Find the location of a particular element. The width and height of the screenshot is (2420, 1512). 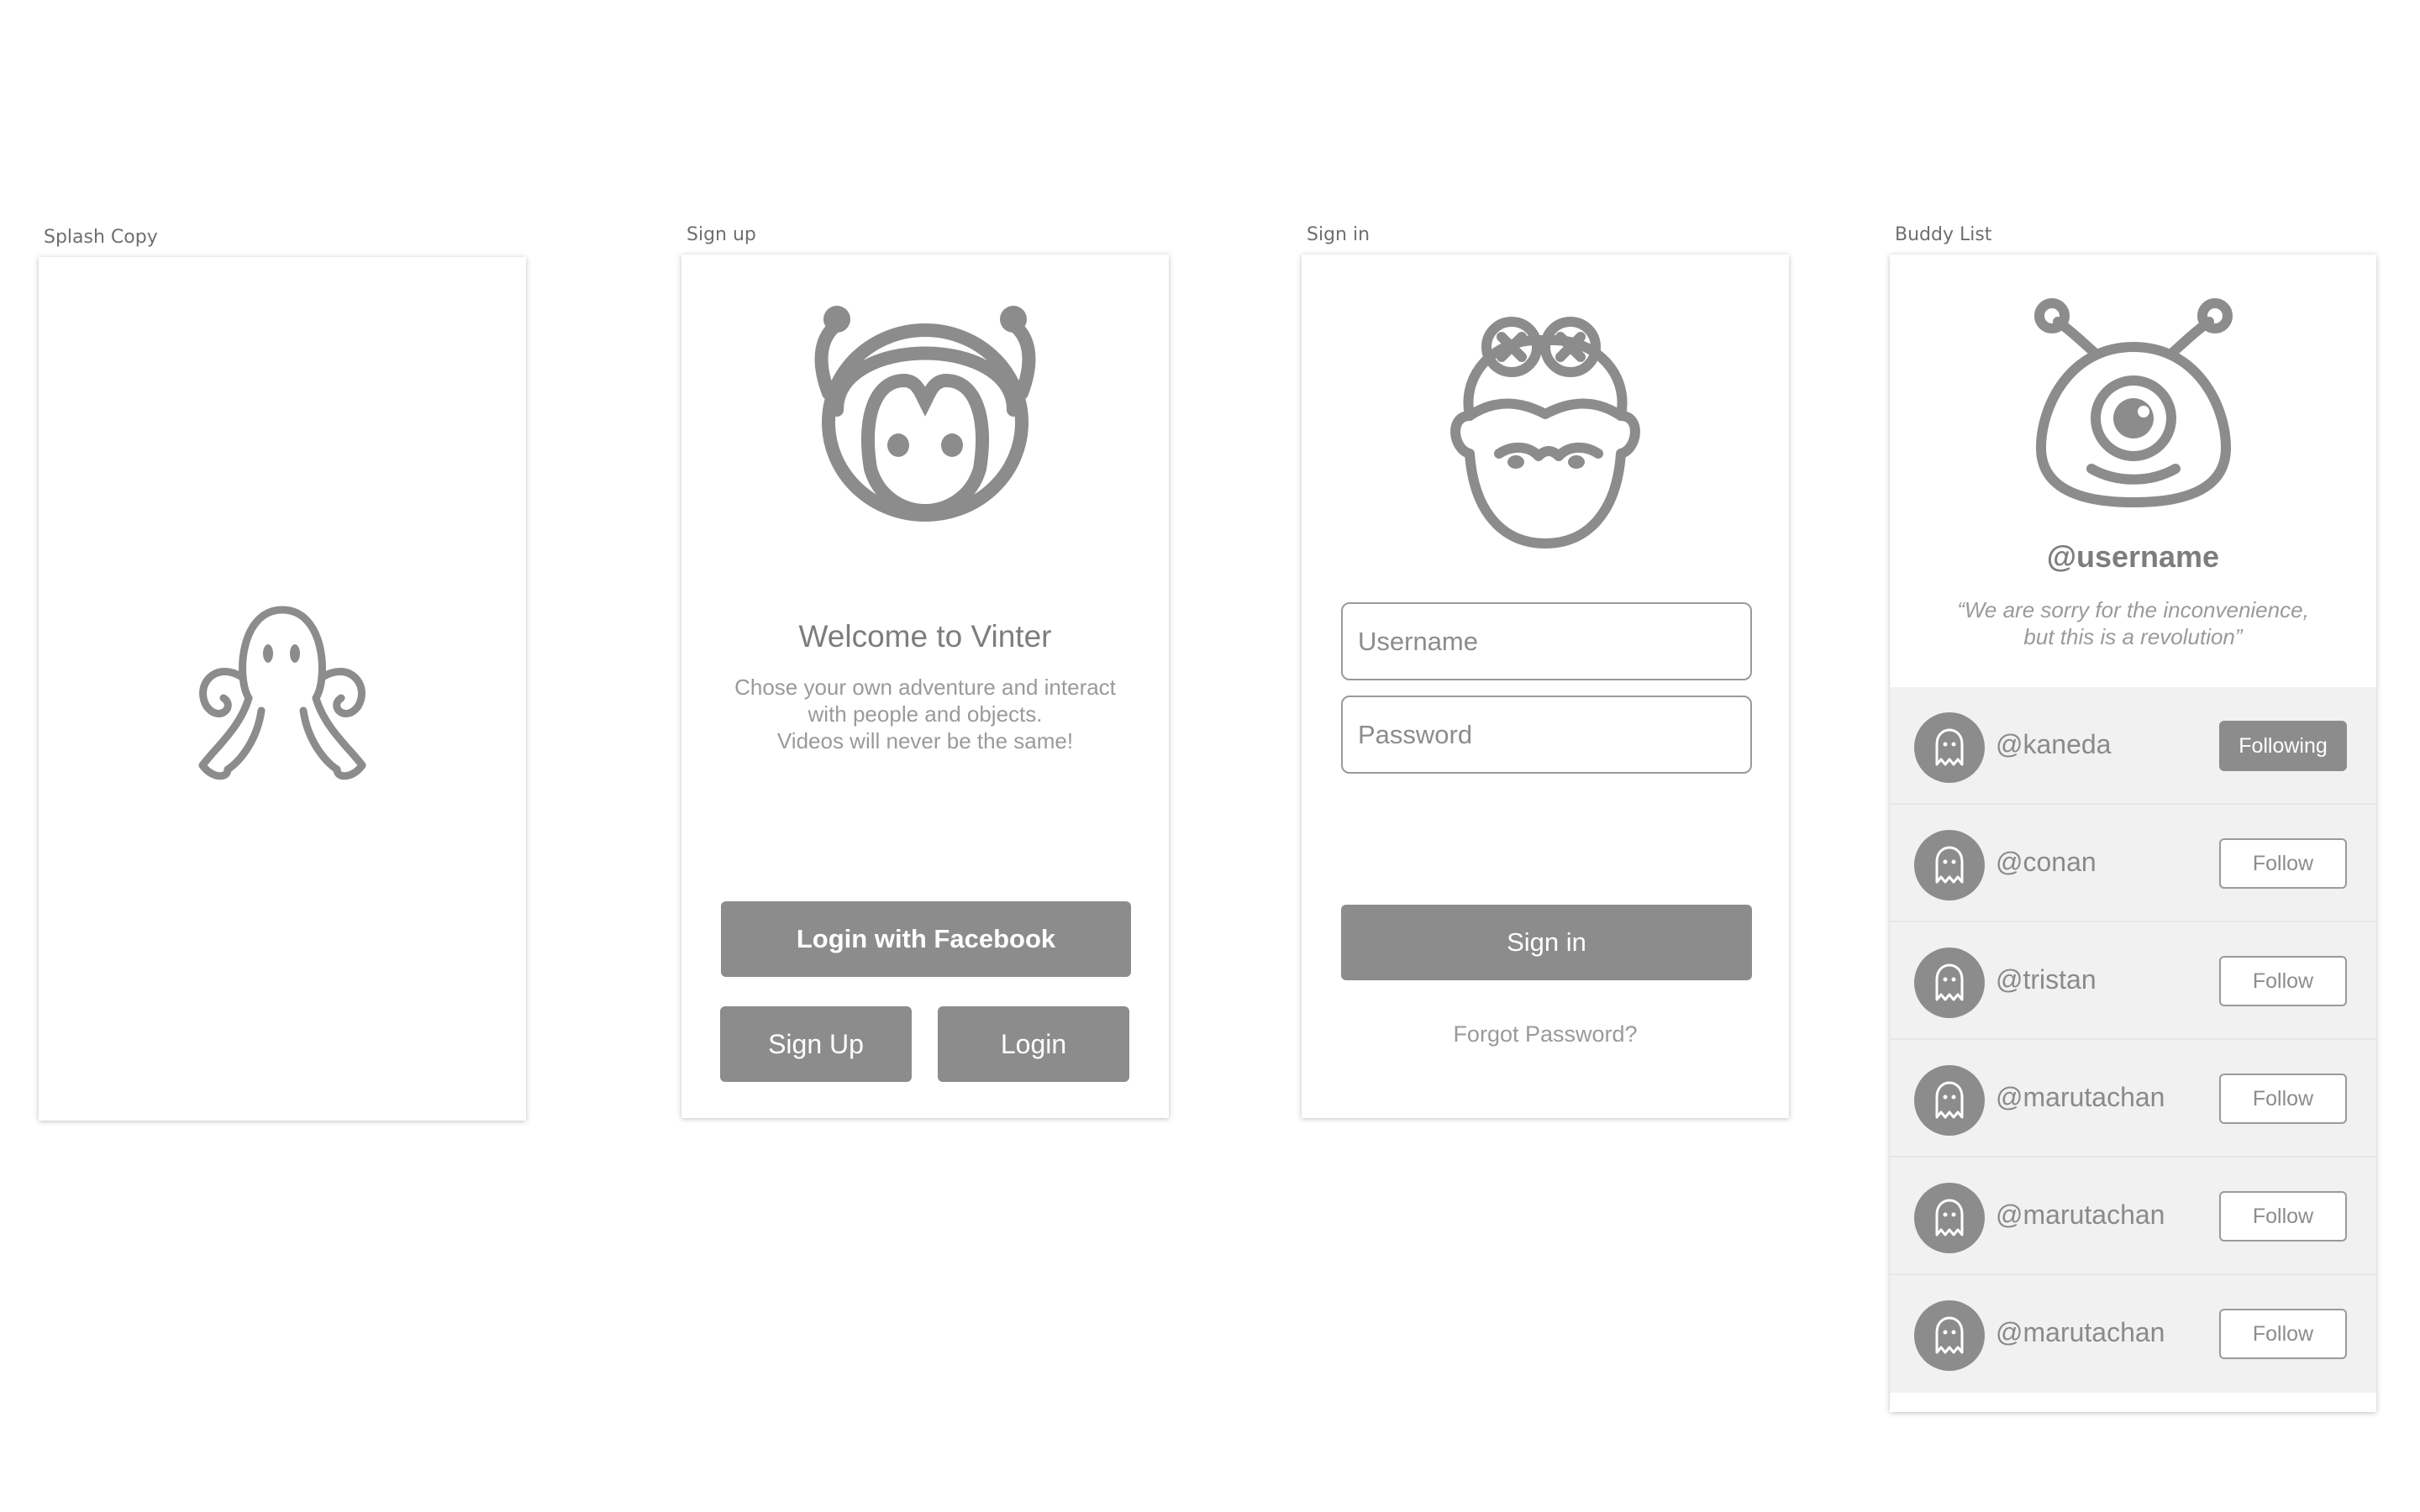

following-button: Following is located at coordinates (2283, 746).